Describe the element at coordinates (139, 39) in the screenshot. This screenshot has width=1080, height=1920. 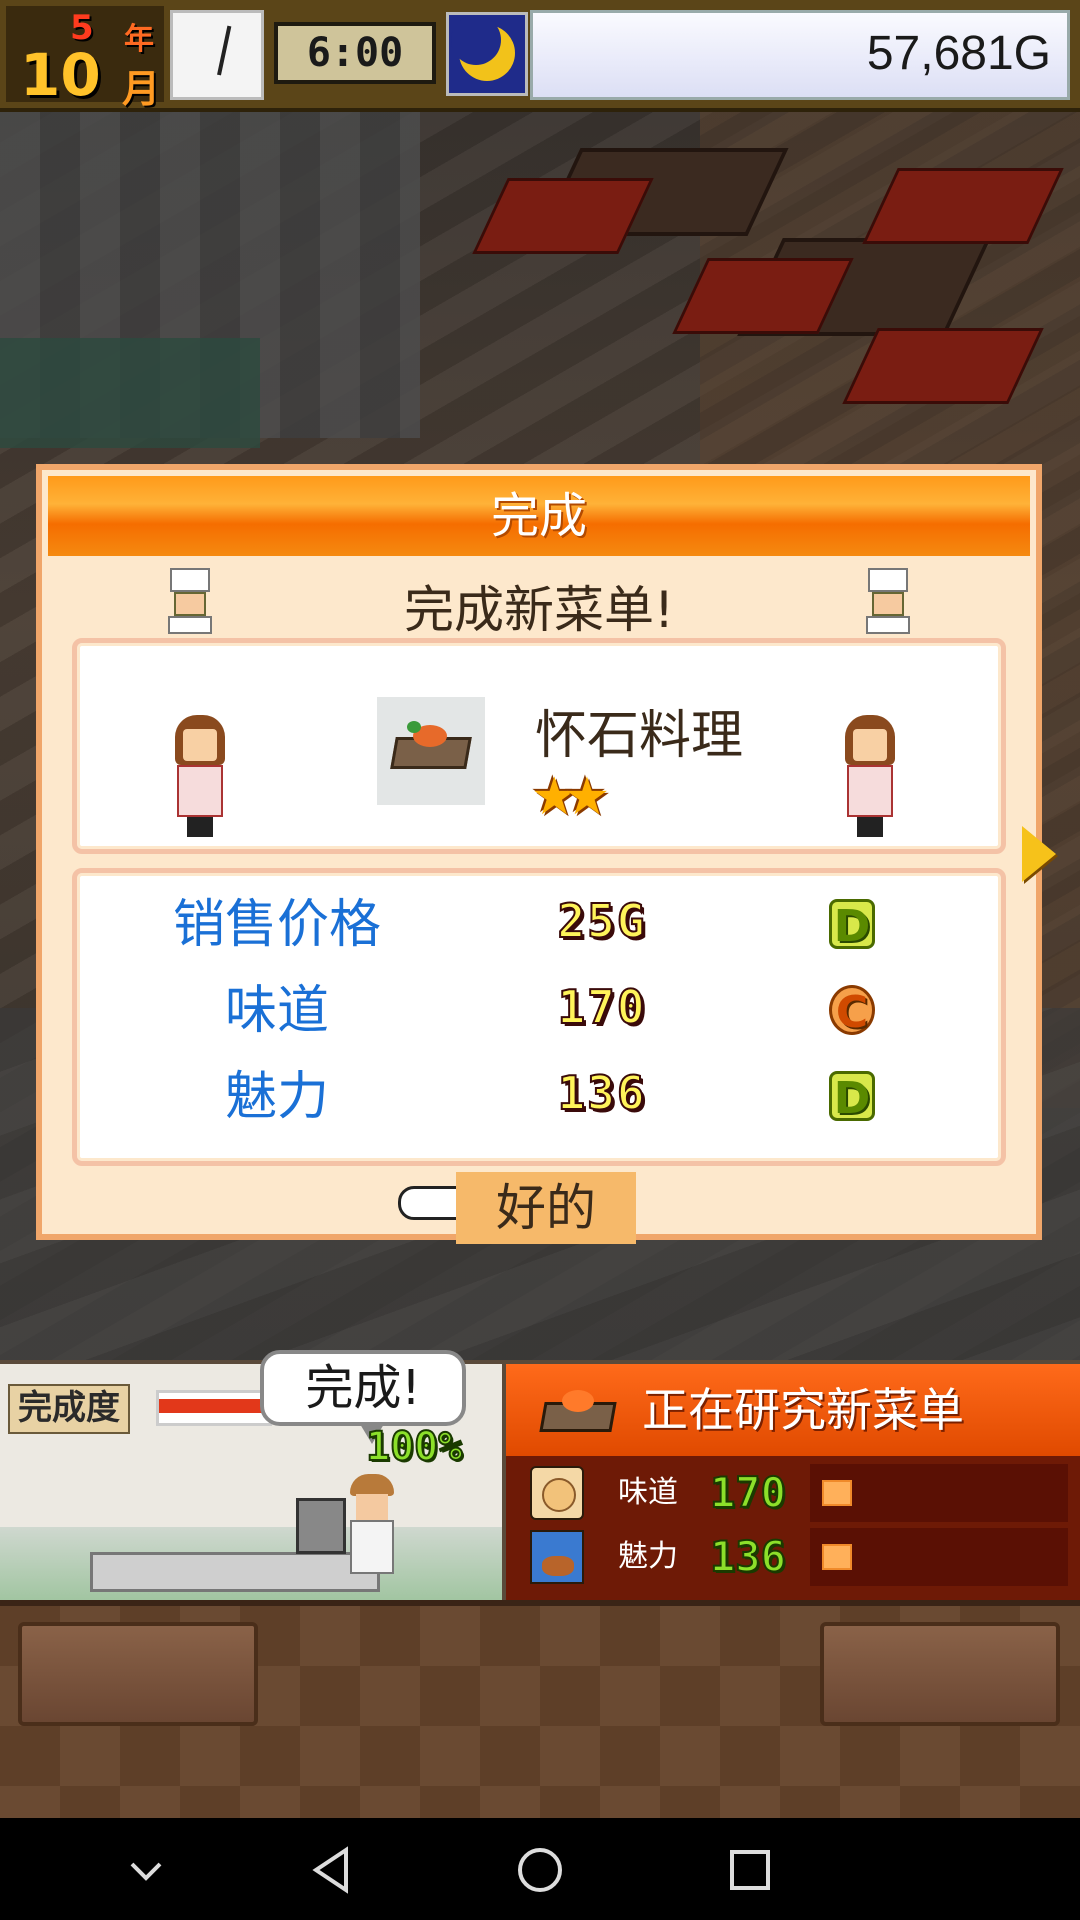
I see `year-unit: 年` at that location.